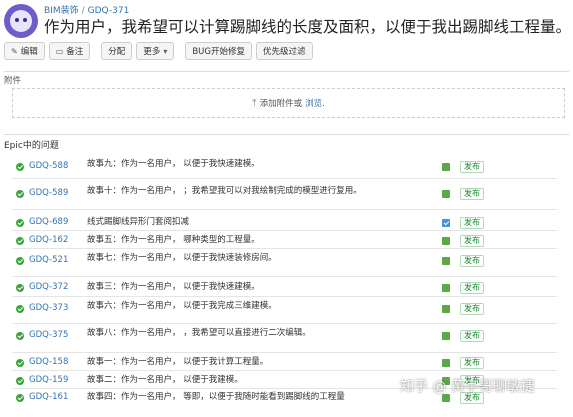 This screenshot has height=417, width=573. I want to click on issue-summary: 故事四：作为一名用户， 等即，以便于我随时能看到踢脚线的工程量, so click(266, 397).